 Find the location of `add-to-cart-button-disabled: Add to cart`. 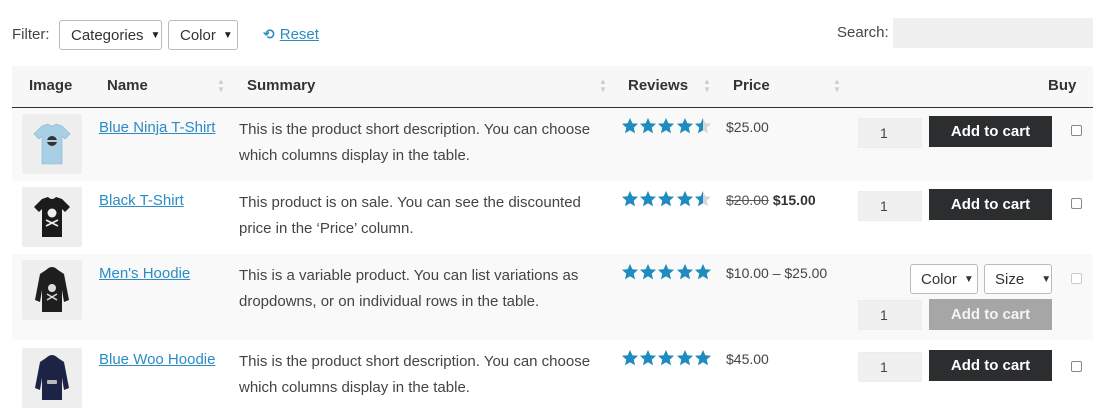

add-to-cart-button-disabled: Add to cart is located at coordinates (990, 314).